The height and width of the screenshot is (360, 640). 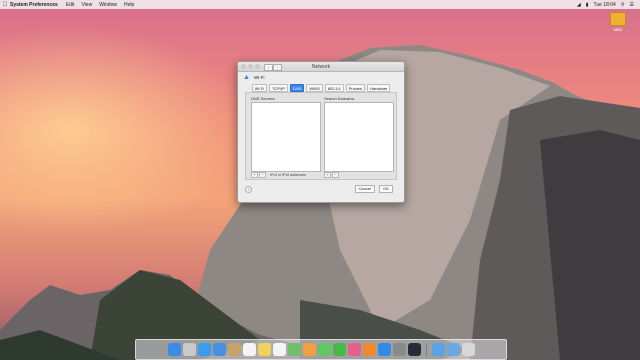 I want to click on dock-ibooks-icon, so click(x=369, y=349).